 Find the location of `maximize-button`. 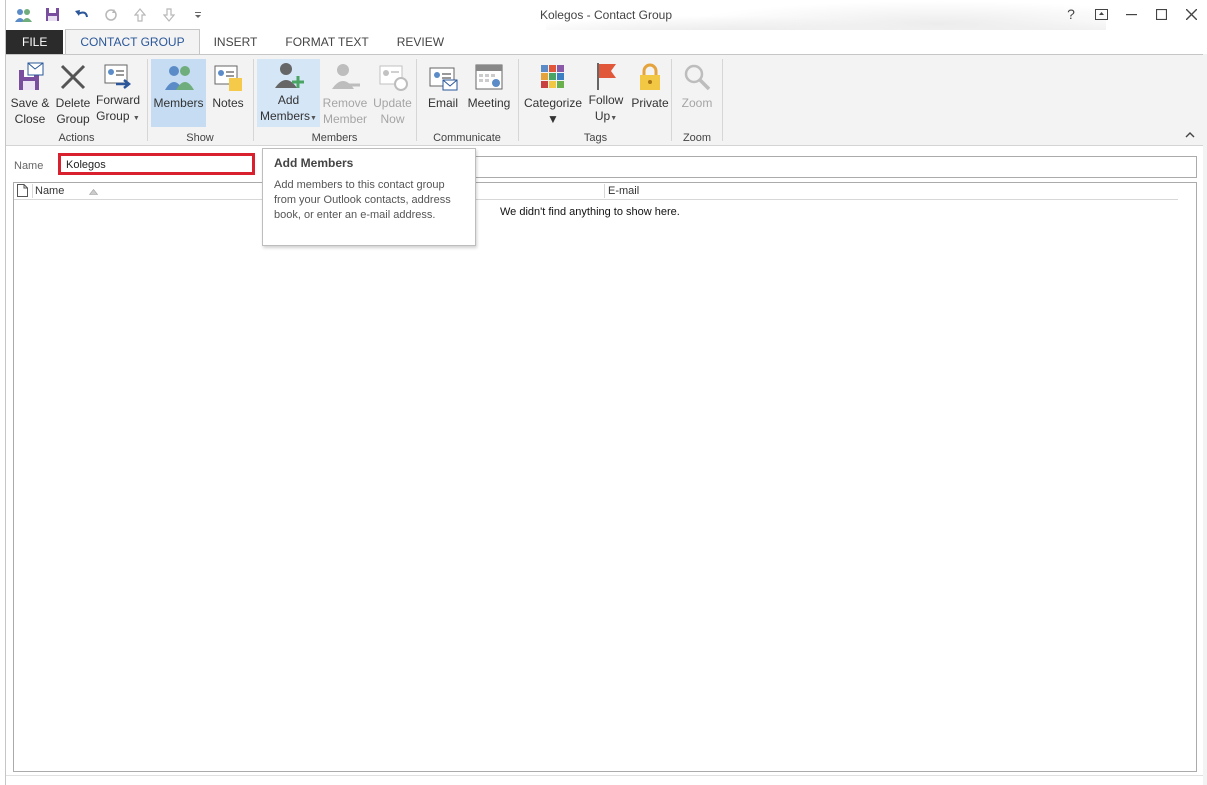

maximize-button is located at coordinates (1161, 14).